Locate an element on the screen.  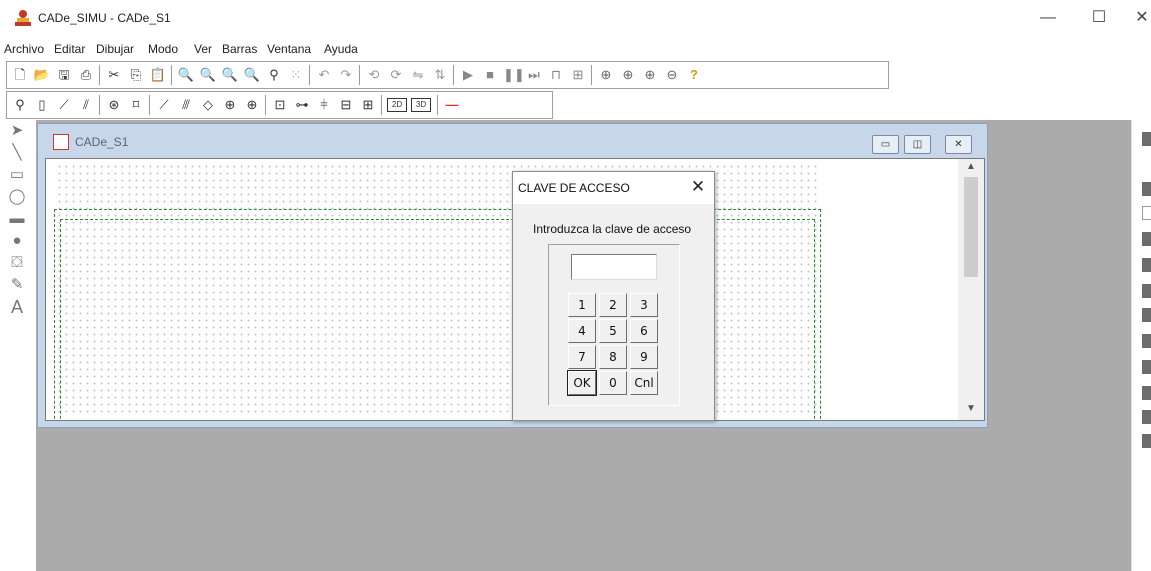
maximize-button: ☐ is located at coordinates (1099, 18).